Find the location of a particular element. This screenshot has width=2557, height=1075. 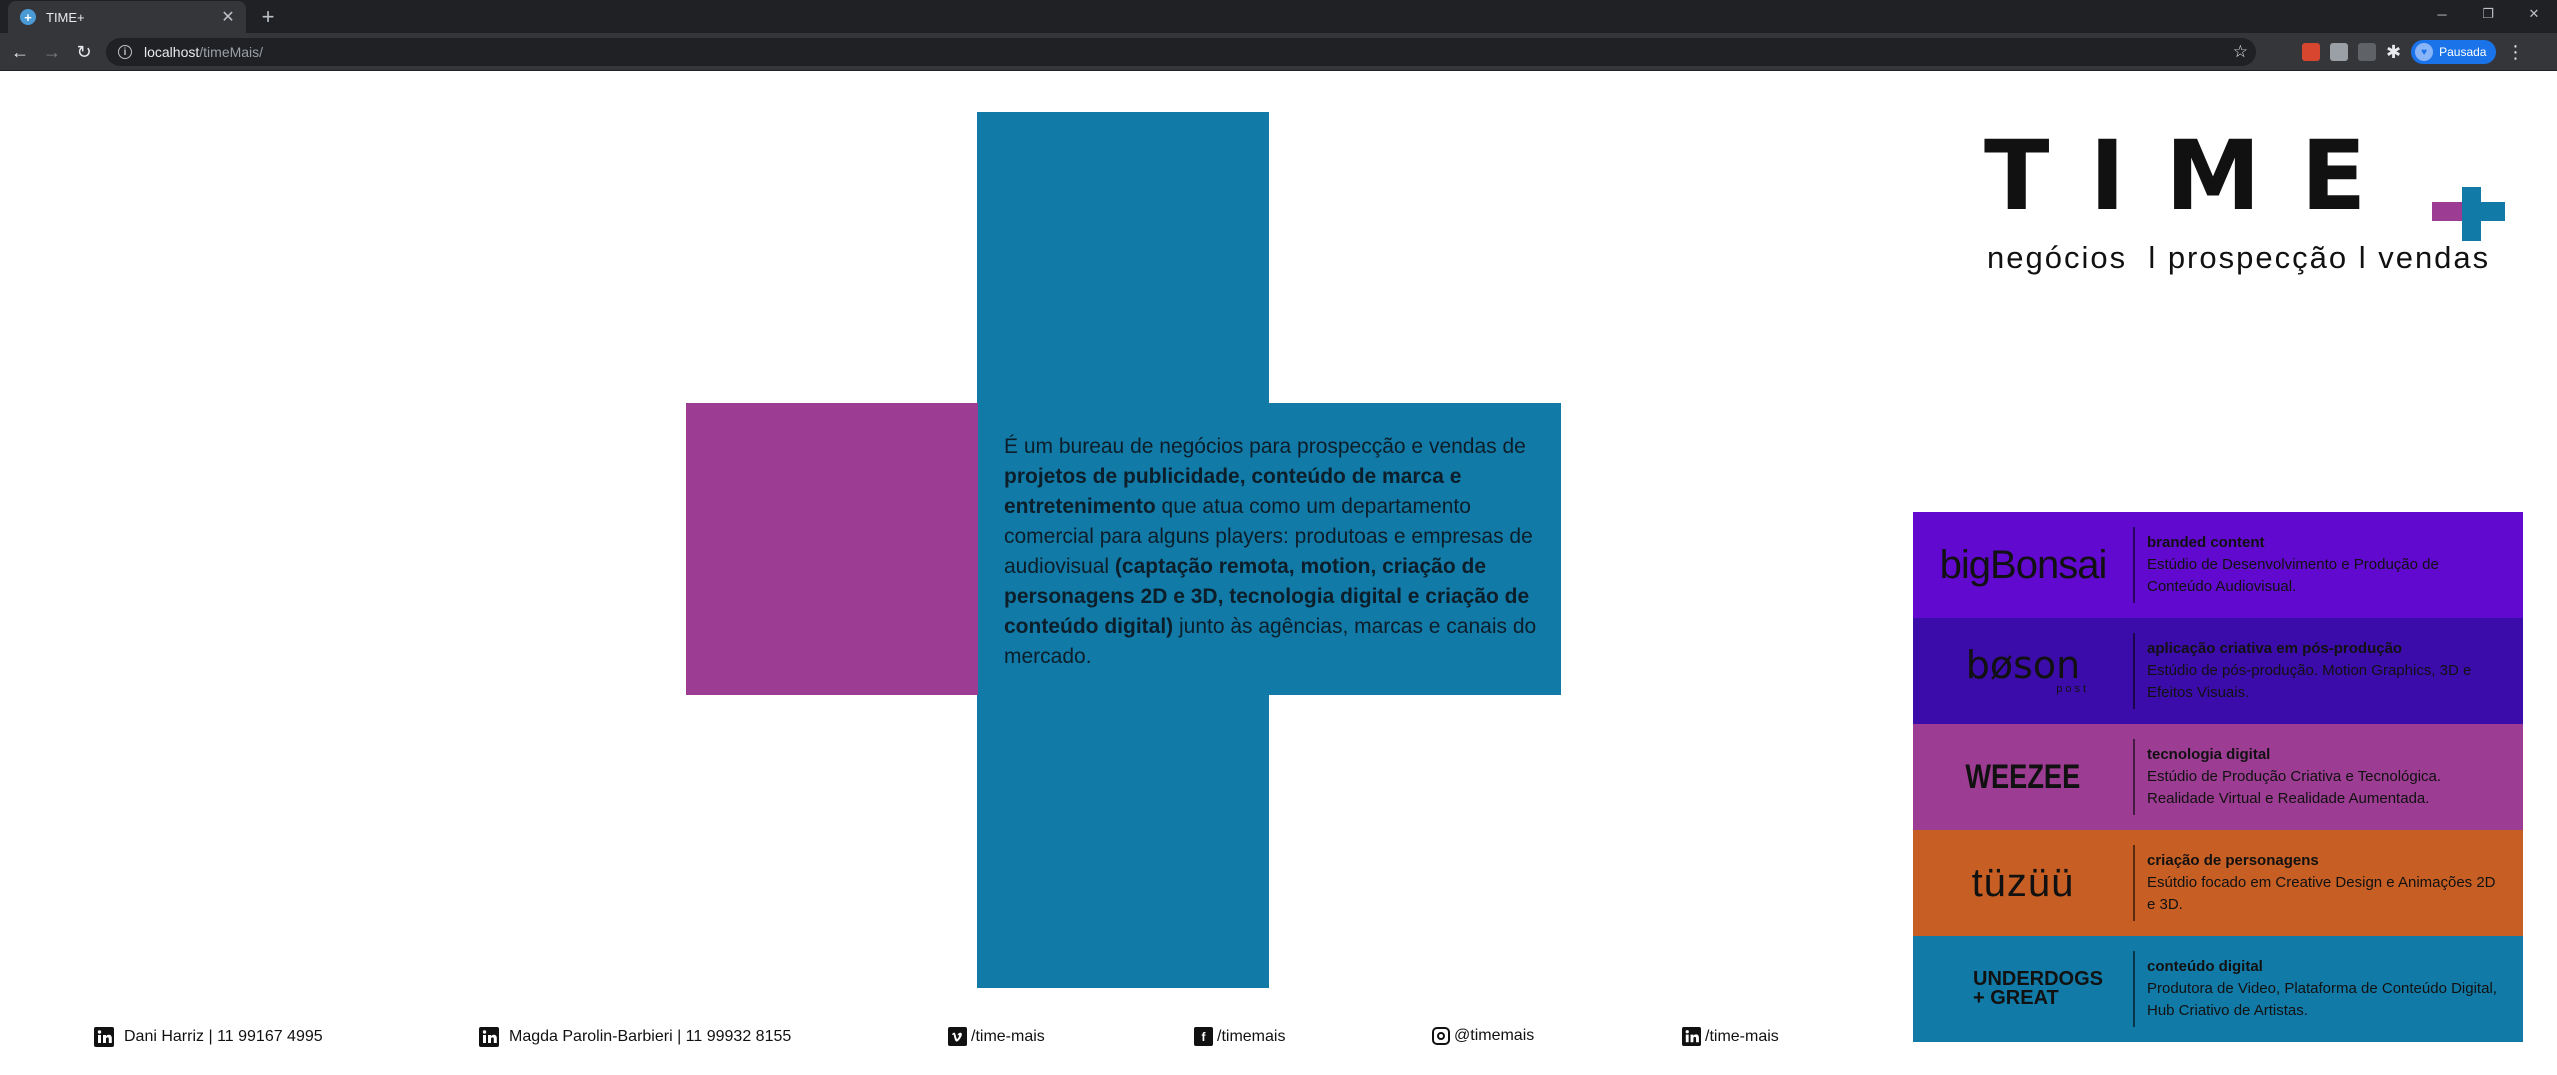

browser-tab: + TIME+ ✕ is located at coordinates (127, 17).